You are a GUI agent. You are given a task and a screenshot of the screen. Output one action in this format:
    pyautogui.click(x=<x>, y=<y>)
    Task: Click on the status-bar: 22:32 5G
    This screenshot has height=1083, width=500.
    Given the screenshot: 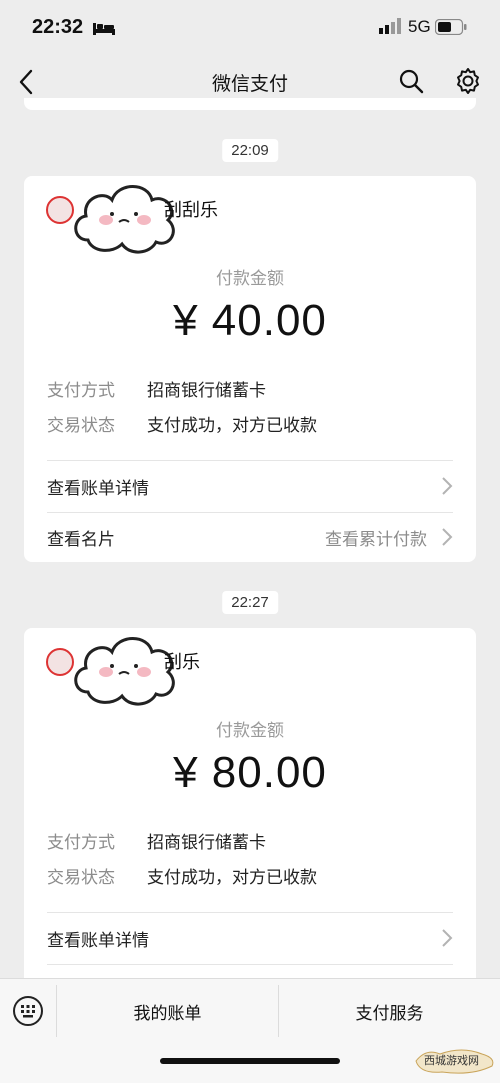 What is the action you would take?
    pyautogui.click(x=250, y=28)
    